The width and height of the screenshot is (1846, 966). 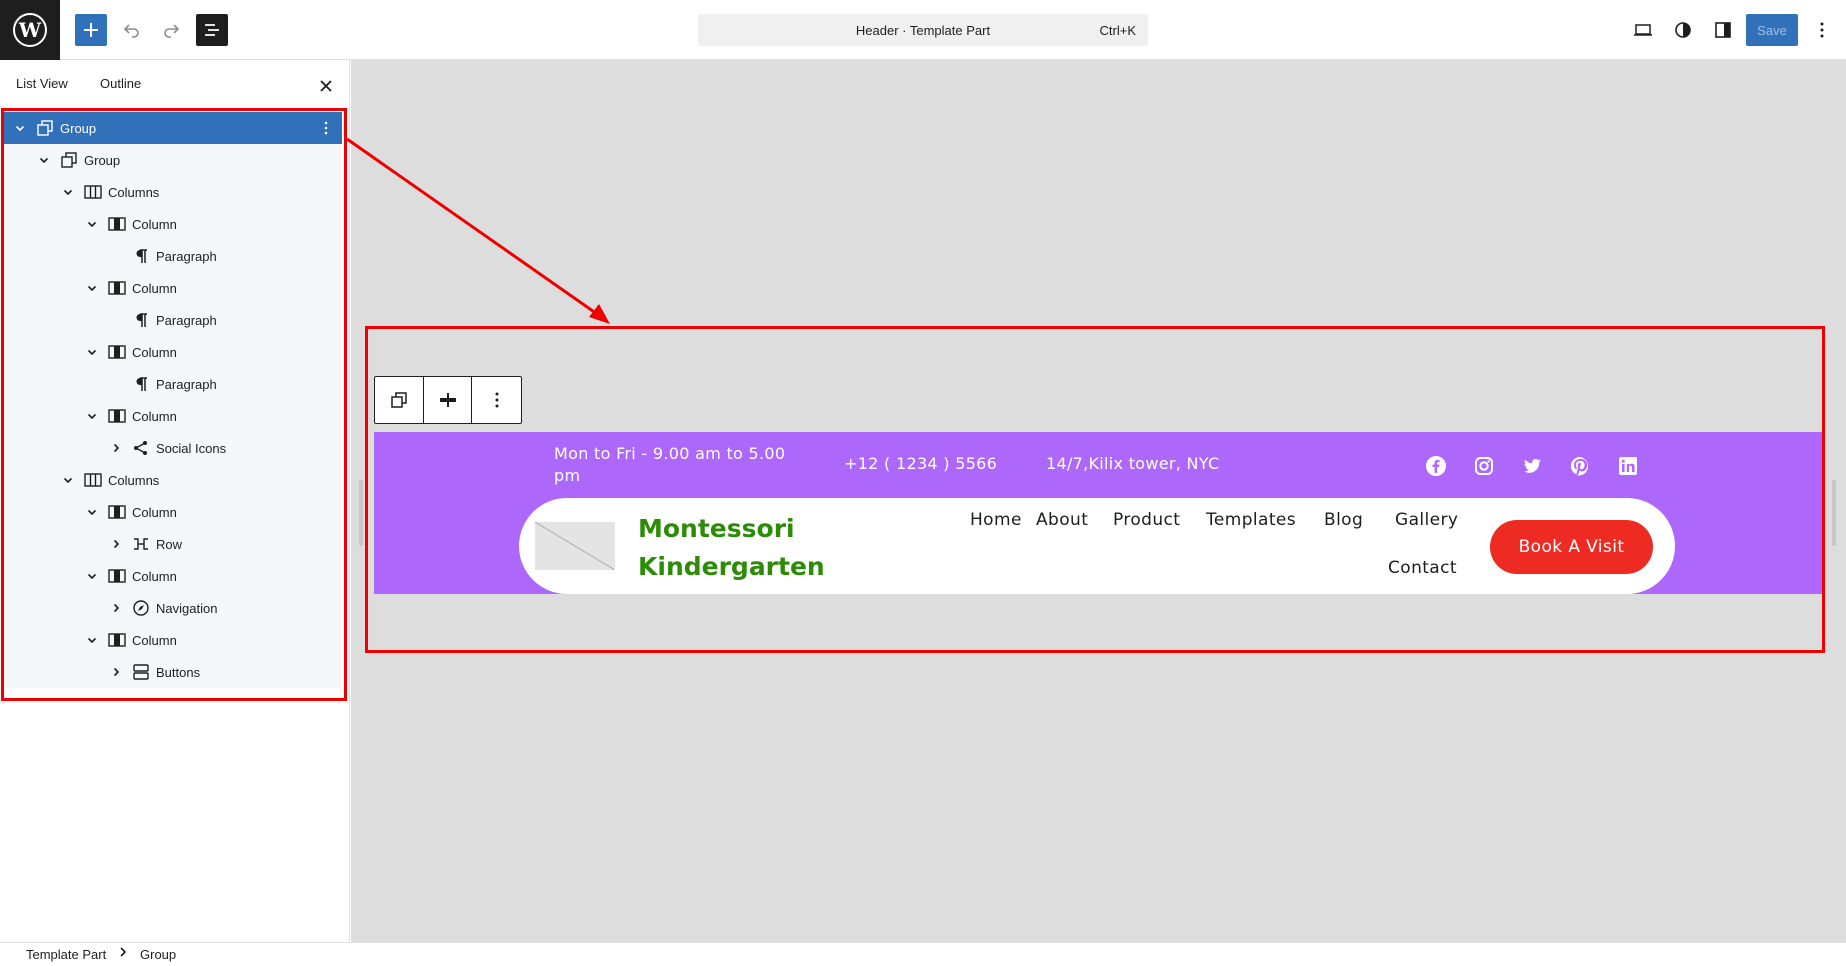 I want to click on list-view-button, so click(x=212, y=30).